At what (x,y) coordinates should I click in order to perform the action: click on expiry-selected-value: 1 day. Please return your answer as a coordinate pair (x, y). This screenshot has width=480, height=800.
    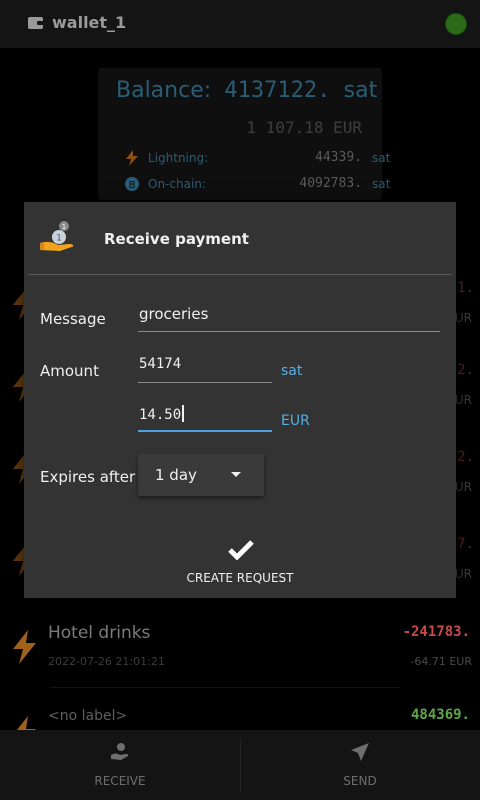
    Looking at the image, I should click on (176, 475).